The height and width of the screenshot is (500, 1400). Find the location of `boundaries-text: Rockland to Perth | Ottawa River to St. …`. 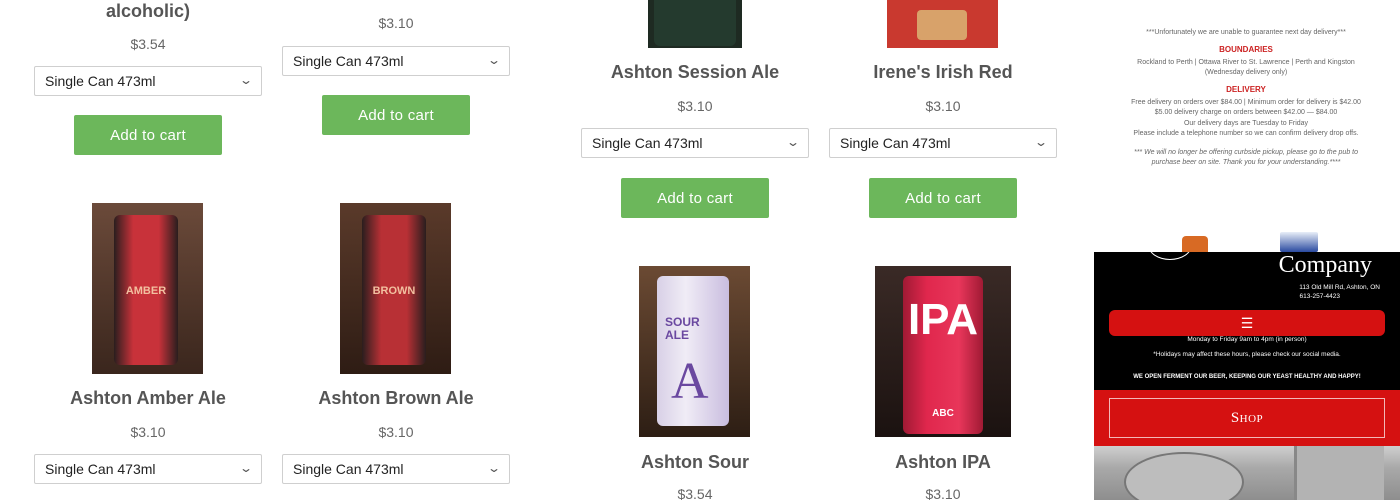

boundaries-text: Rockland to Perth | Ottawa River to St. … is located at coordinates (1246, 67).